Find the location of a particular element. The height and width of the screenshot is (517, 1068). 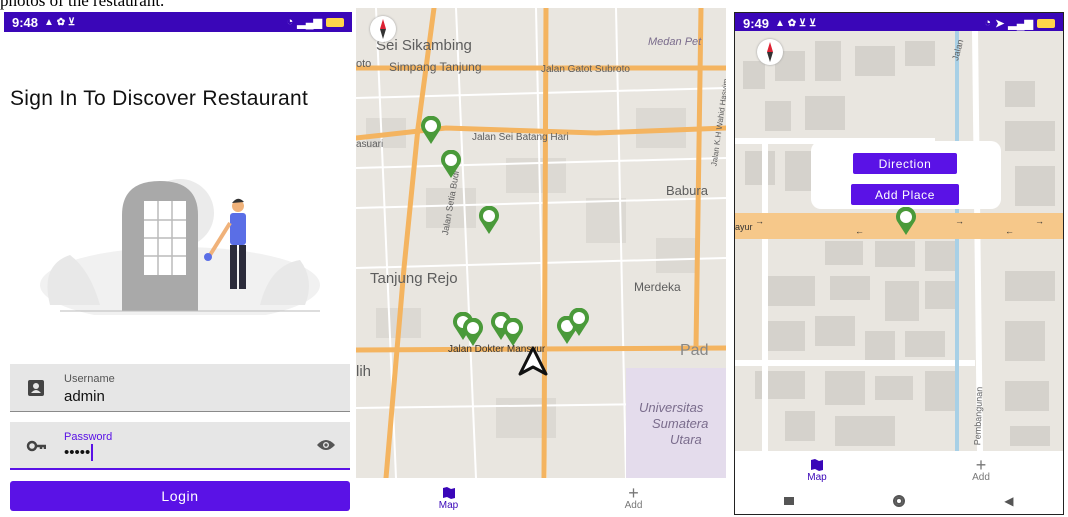

map-label-ayur: ayur is located at coordinates (744, 227).